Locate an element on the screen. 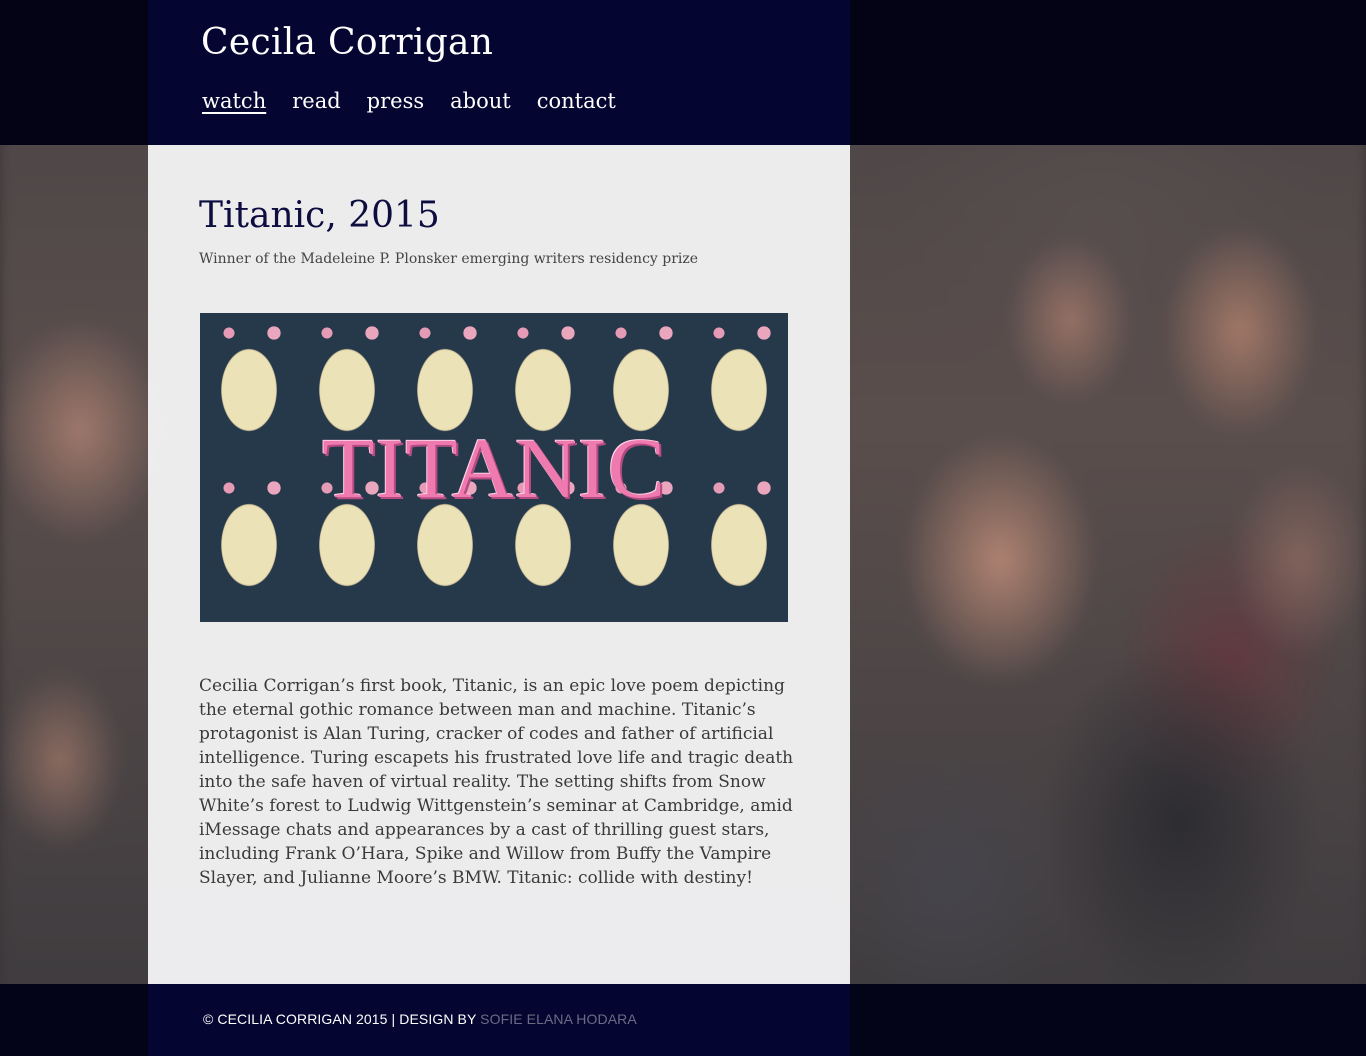  book-cover-title: TITANIC is located at coordinates (494, 467).